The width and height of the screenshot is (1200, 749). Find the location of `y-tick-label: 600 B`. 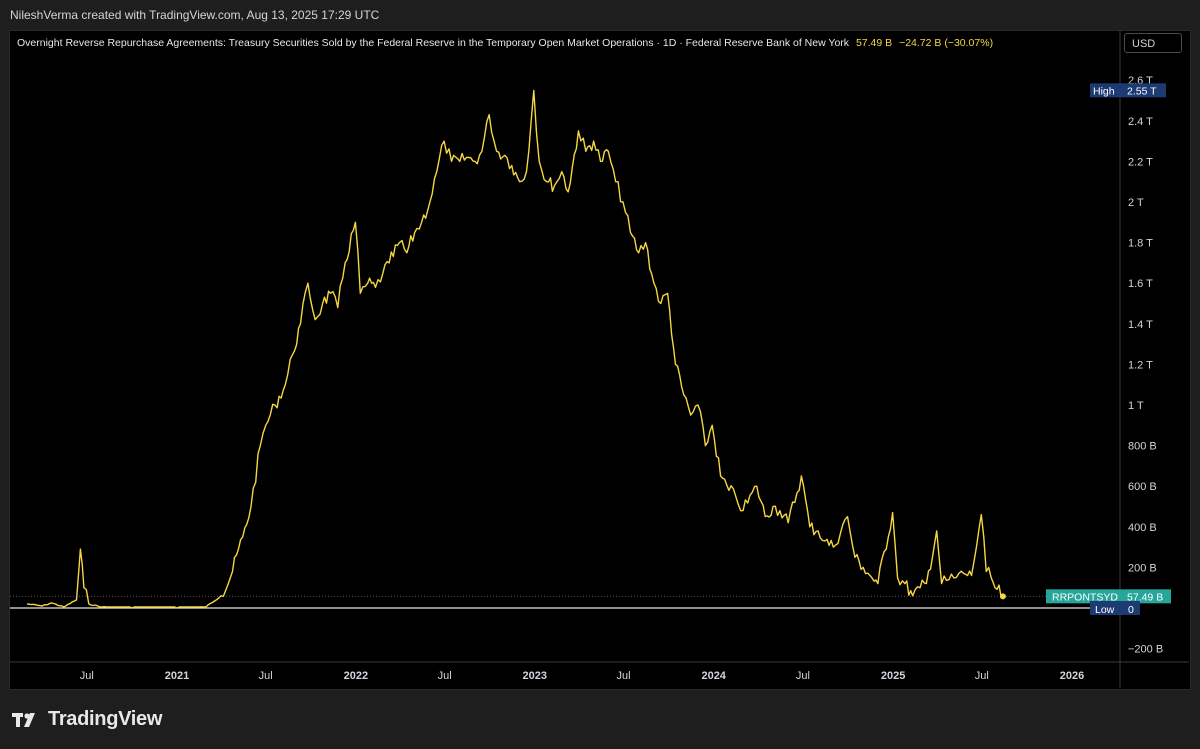

y-tick-label: 600 B is located at coordinates (1142, 487).